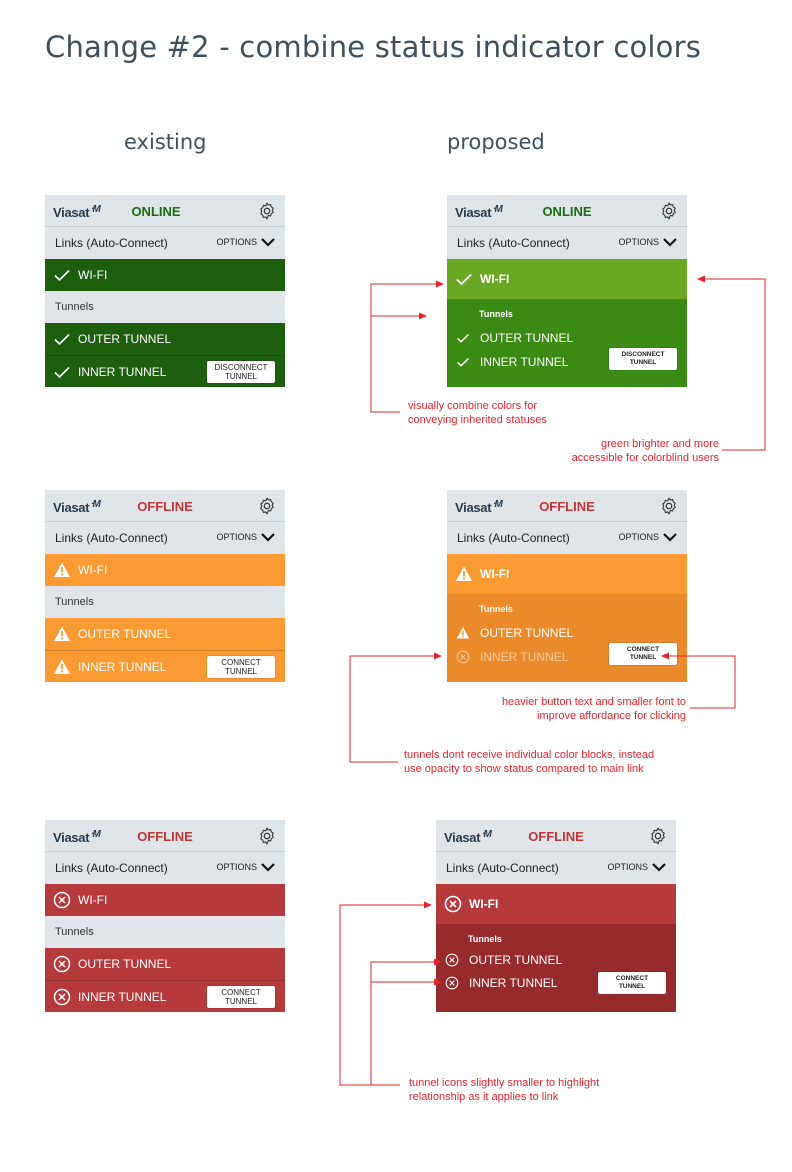  Describe the element at coordinates (407, 346) in the screenshot. I see `arrow-combine-wifi` at that location.